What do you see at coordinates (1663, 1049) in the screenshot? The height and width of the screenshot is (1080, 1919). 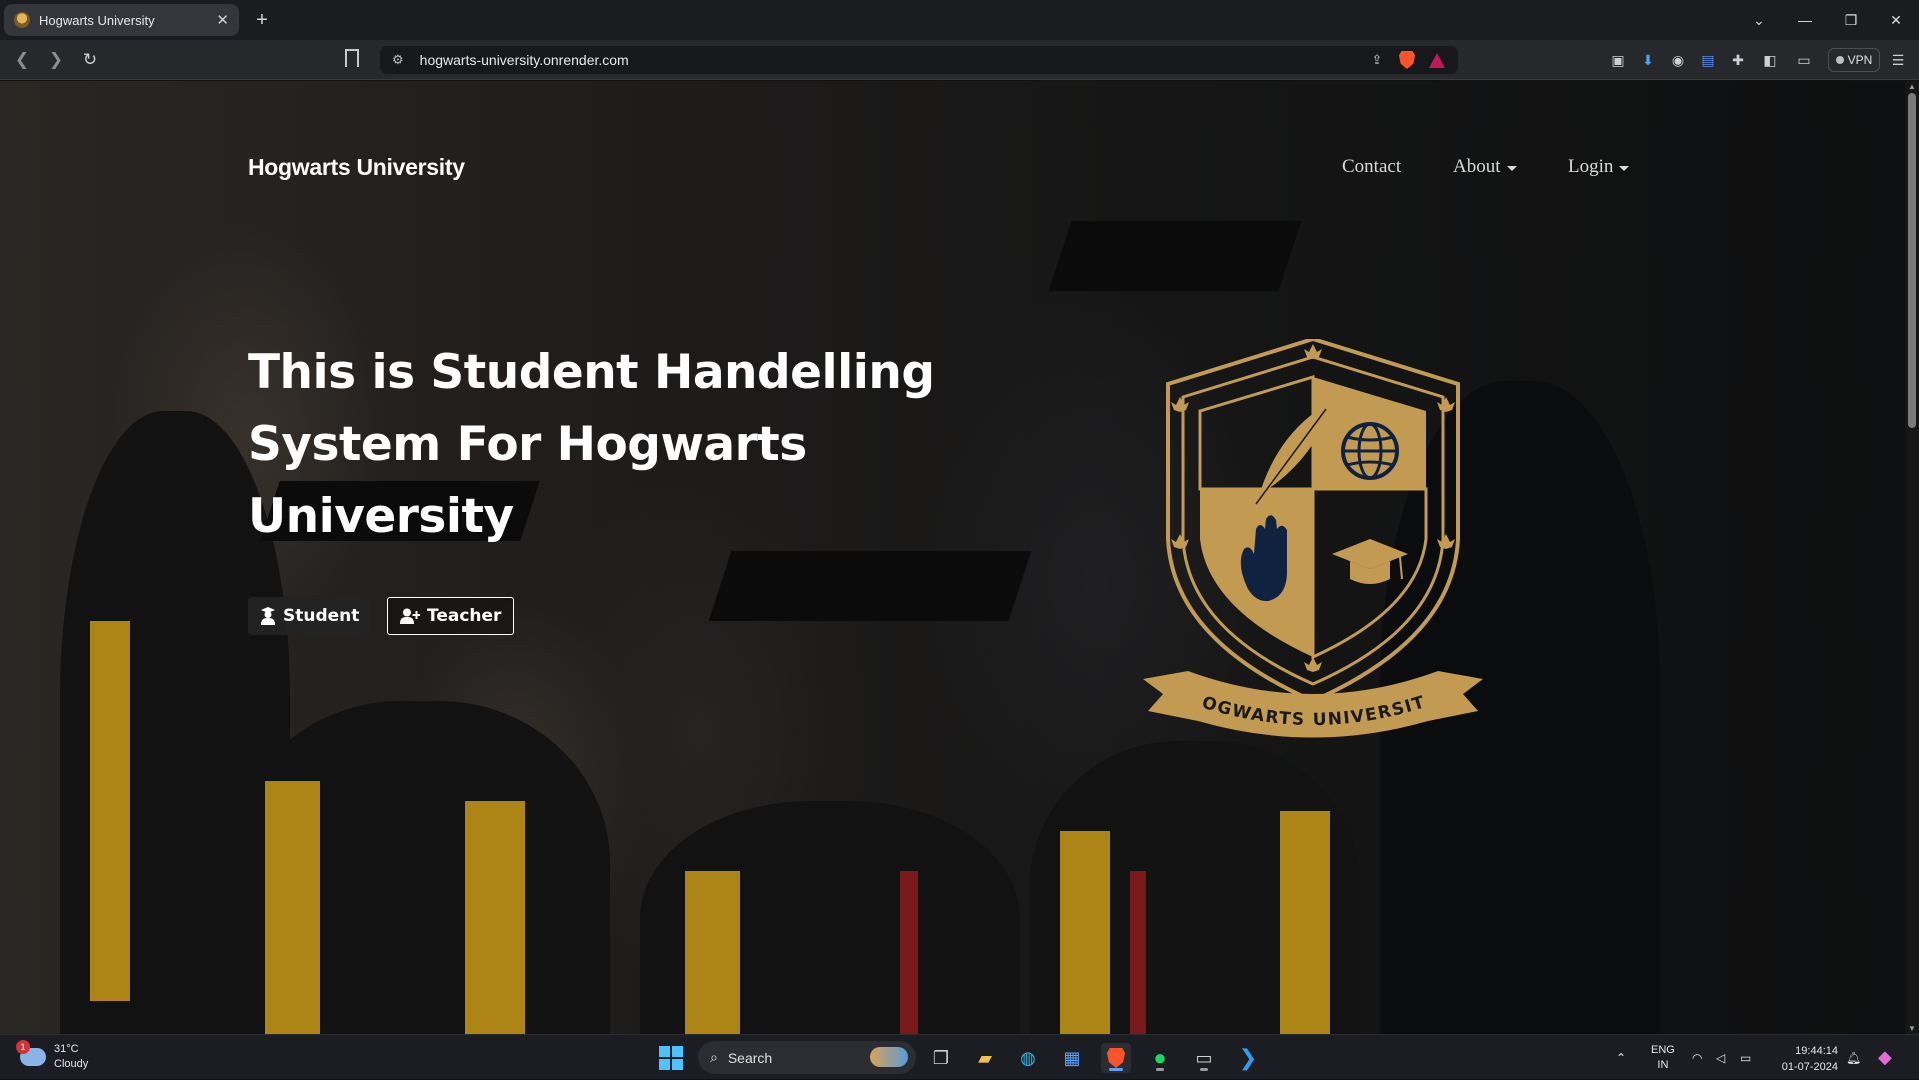 I see `lang-top: ENG` at bounding box center [1663, 1049].